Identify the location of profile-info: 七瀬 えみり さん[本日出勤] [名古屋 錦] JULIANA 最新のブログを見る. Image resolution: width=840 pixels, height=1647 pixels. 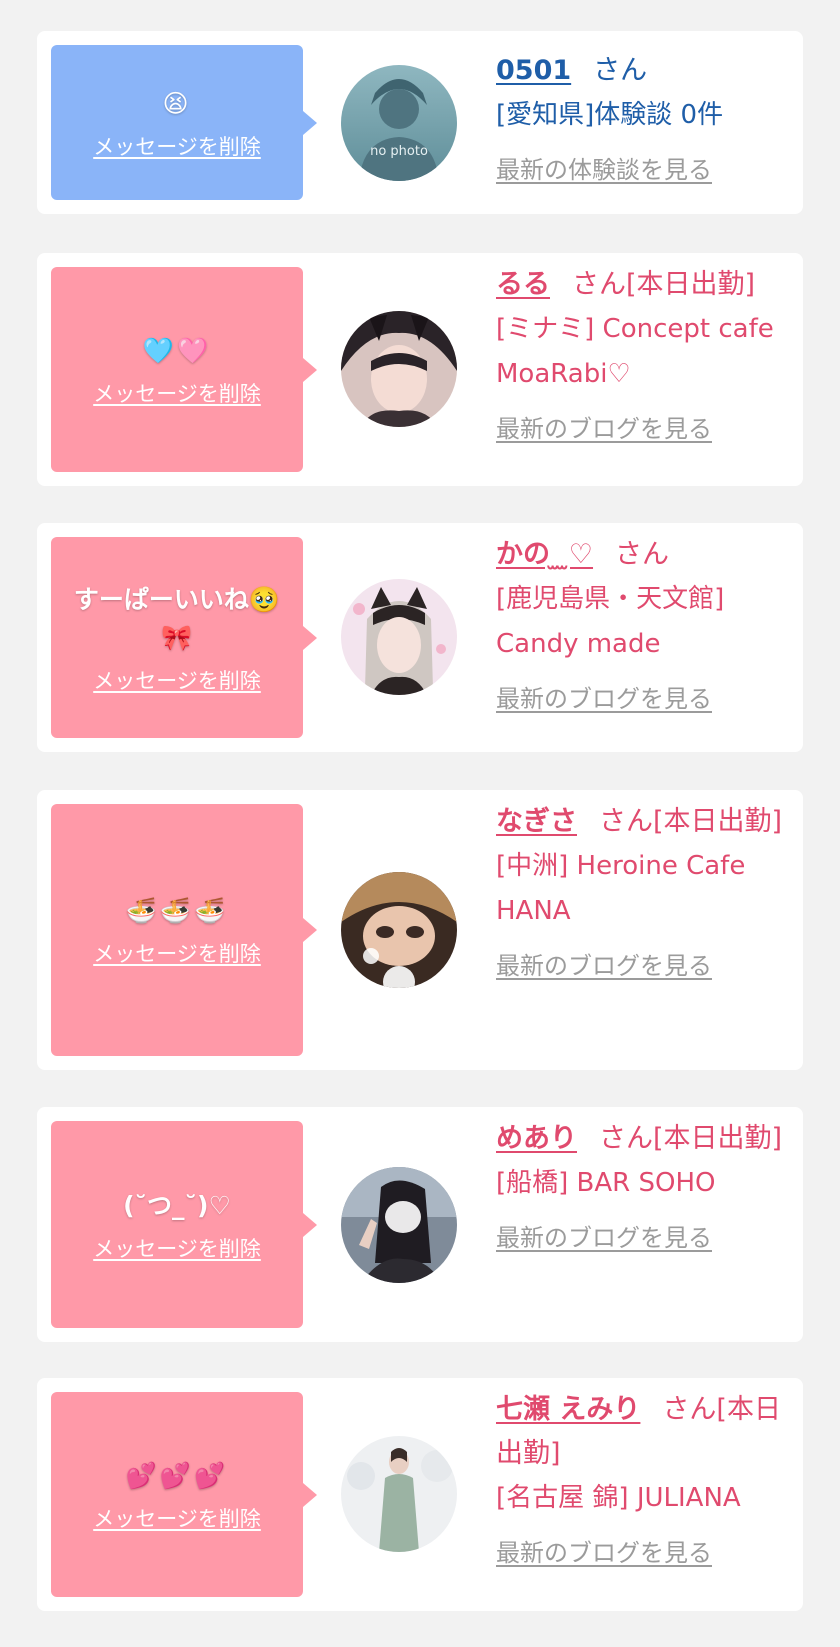
(641, 1478).